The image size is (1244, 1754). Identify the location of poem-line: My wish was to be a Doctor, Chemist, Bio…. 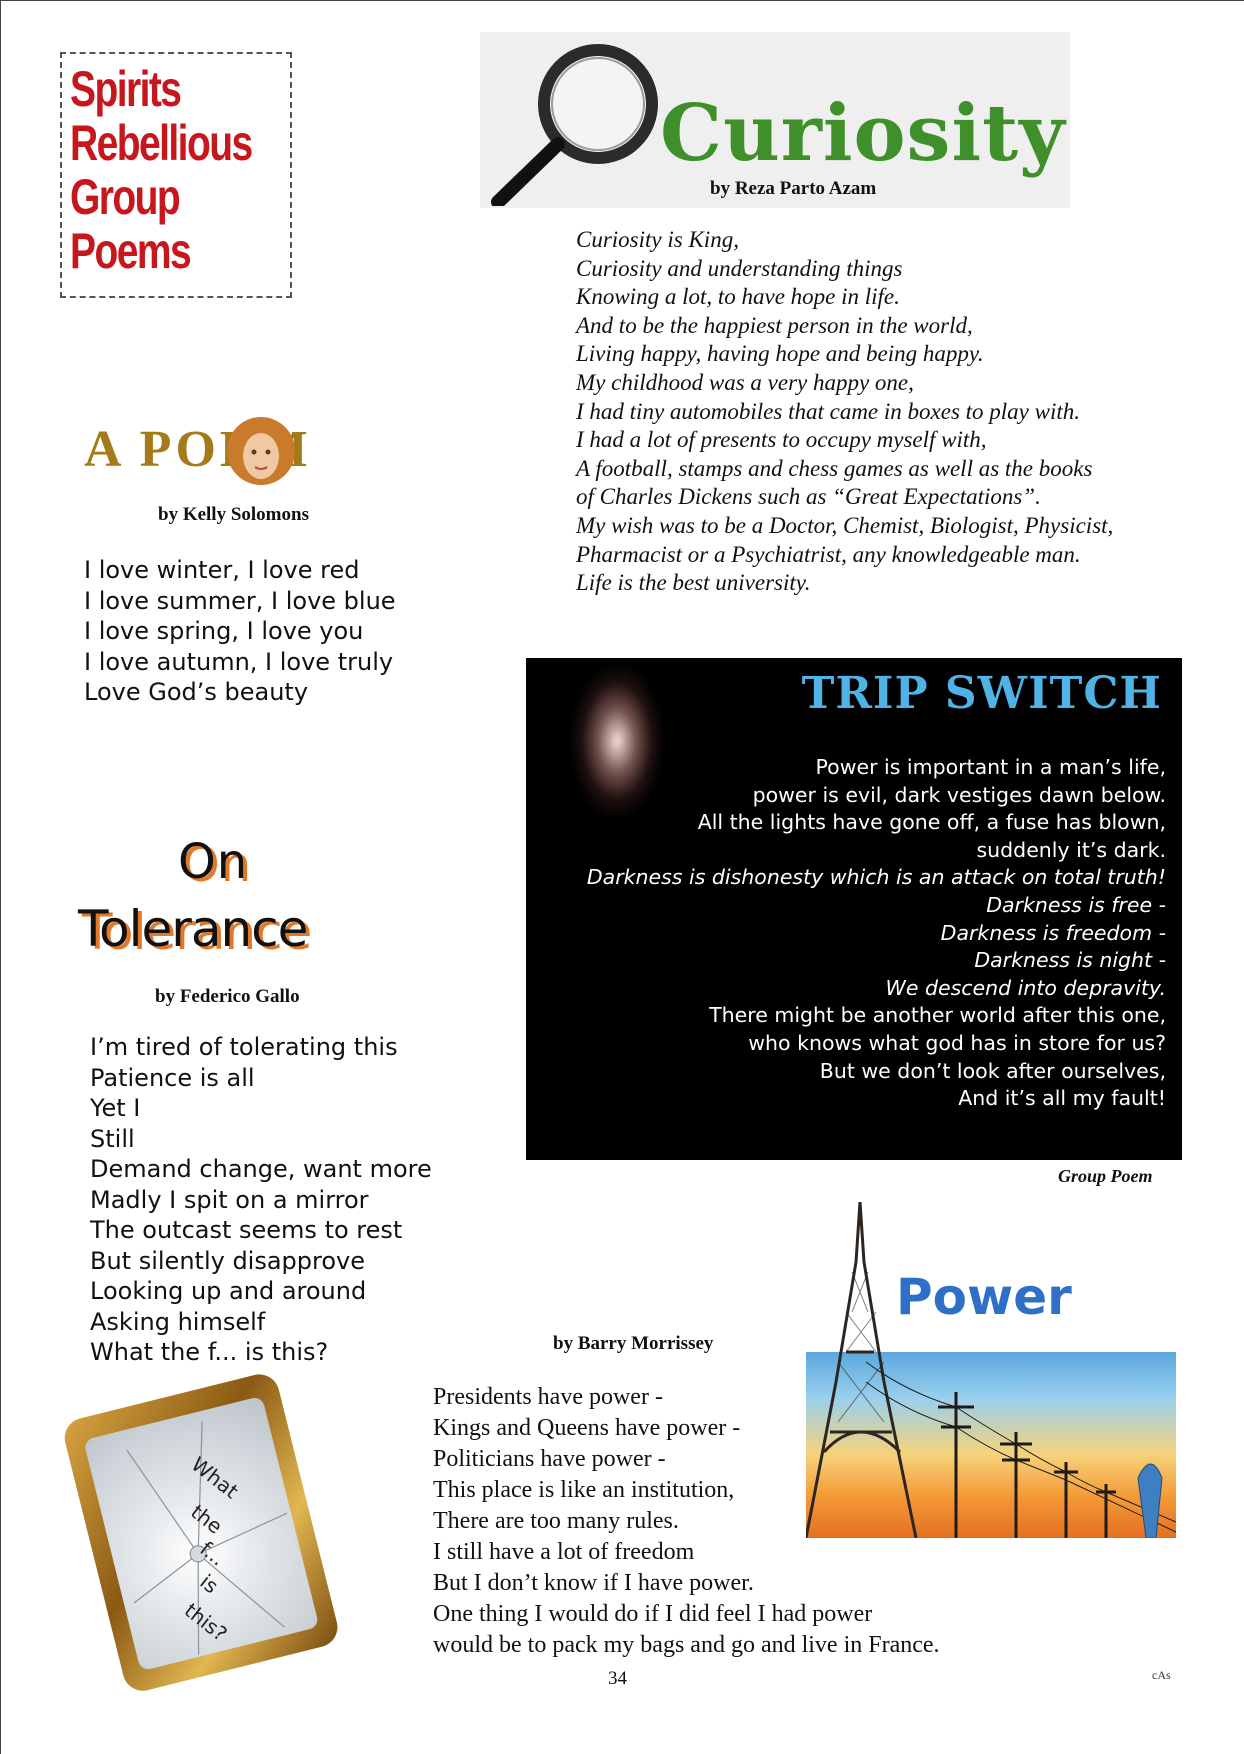
(845, 525).